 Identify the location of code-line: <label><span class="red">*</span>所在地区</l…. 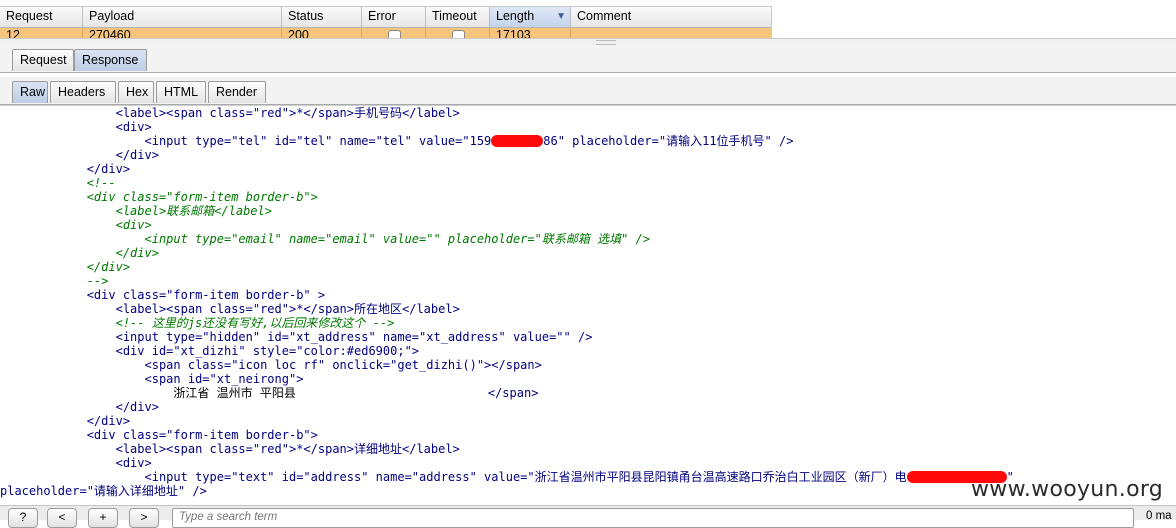
(230, 309).